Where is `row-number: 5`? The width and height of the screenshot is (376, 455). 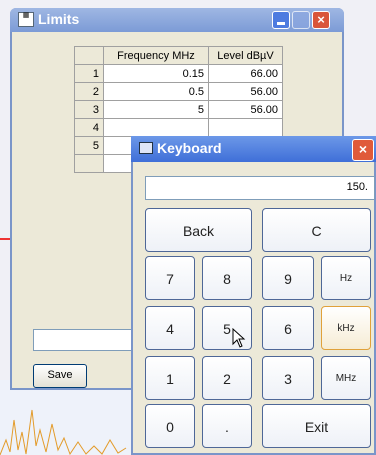
row-number: 5 is located at coordinates (89, 145).